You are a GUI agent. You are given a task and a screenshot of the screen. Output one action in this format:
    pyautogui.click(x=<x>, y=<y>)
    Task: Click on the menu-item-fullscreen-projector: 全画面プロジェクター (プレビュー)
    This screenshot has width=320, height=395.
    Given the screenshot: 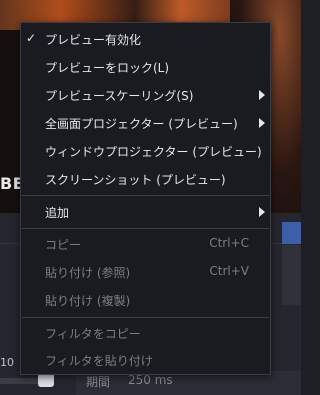 What is the action you would take?
    pyautogui.click(x=145, y=123)
    